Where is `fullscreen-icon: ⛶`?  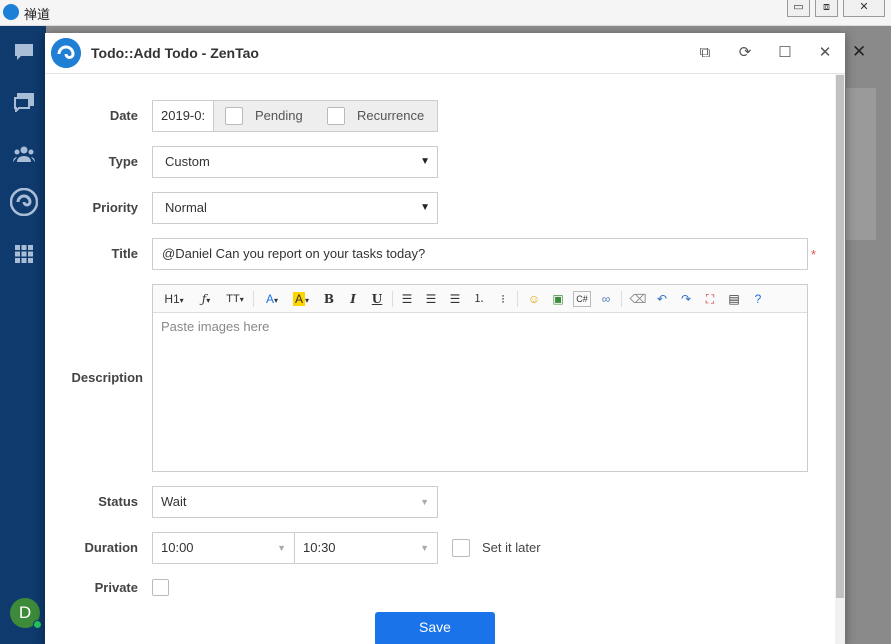 fullscreen-icon: ⛶ is located at coordinates (710, 299).